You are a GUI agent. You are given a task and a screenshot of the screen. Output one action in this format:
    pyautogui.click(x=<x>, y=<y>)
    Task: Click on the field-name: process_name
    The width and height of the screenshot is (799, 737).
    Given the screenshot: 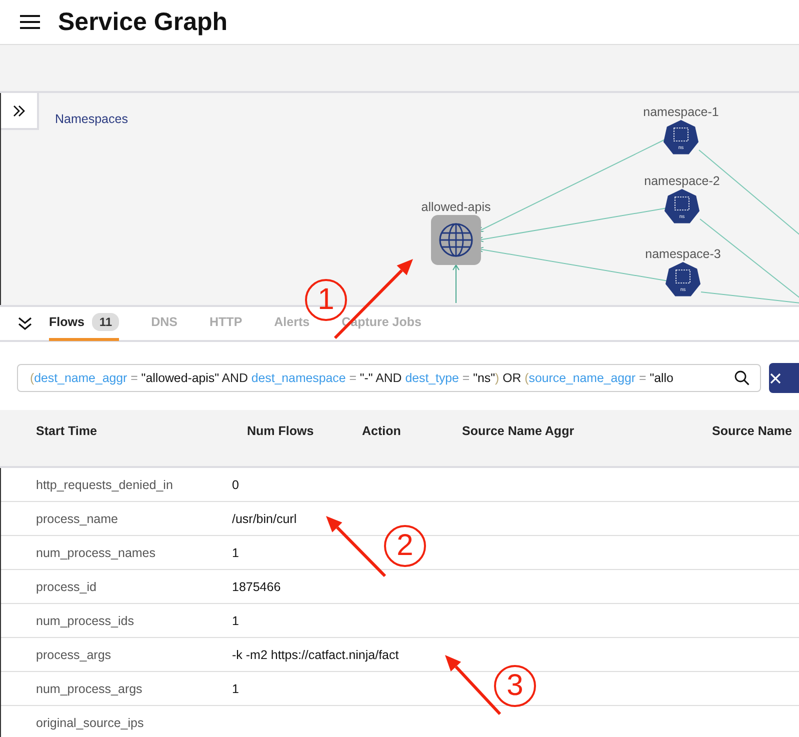 What is the action you would take?
    pyautogui.click(x=77, y=519)
    